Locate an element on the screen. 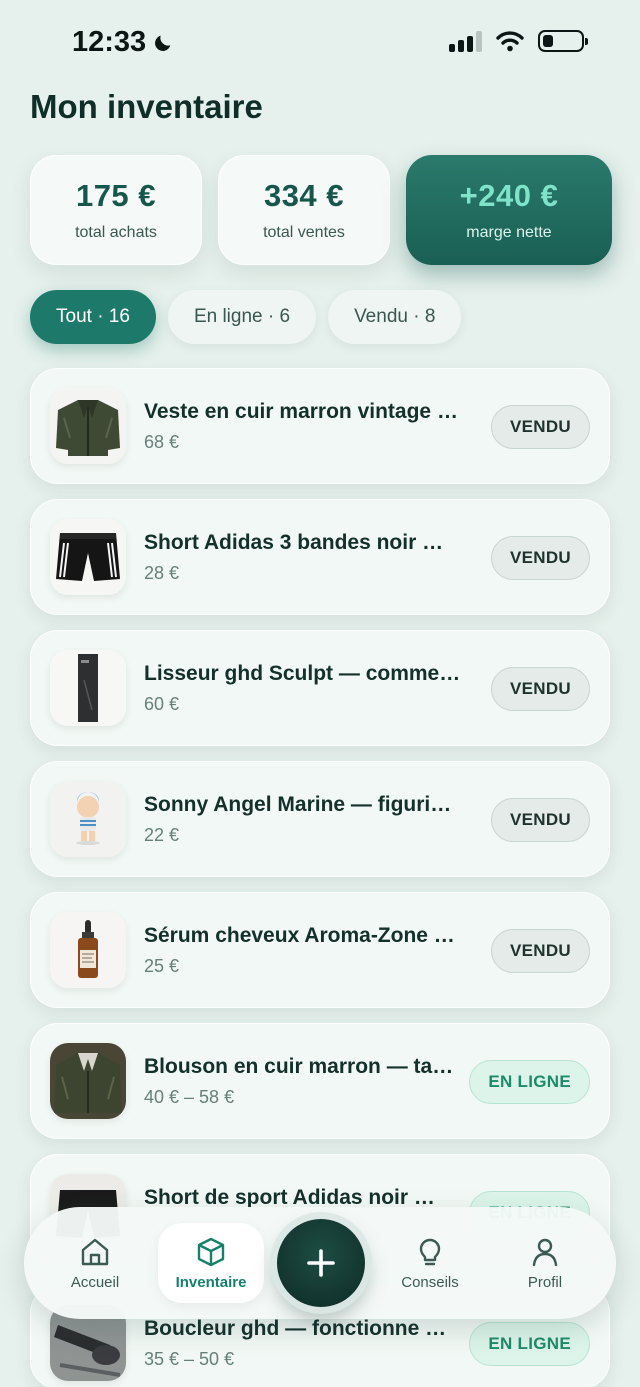 The image size is (640, 1387). filter-sold: Vendu · 8 is located at coordinates (395, 317).